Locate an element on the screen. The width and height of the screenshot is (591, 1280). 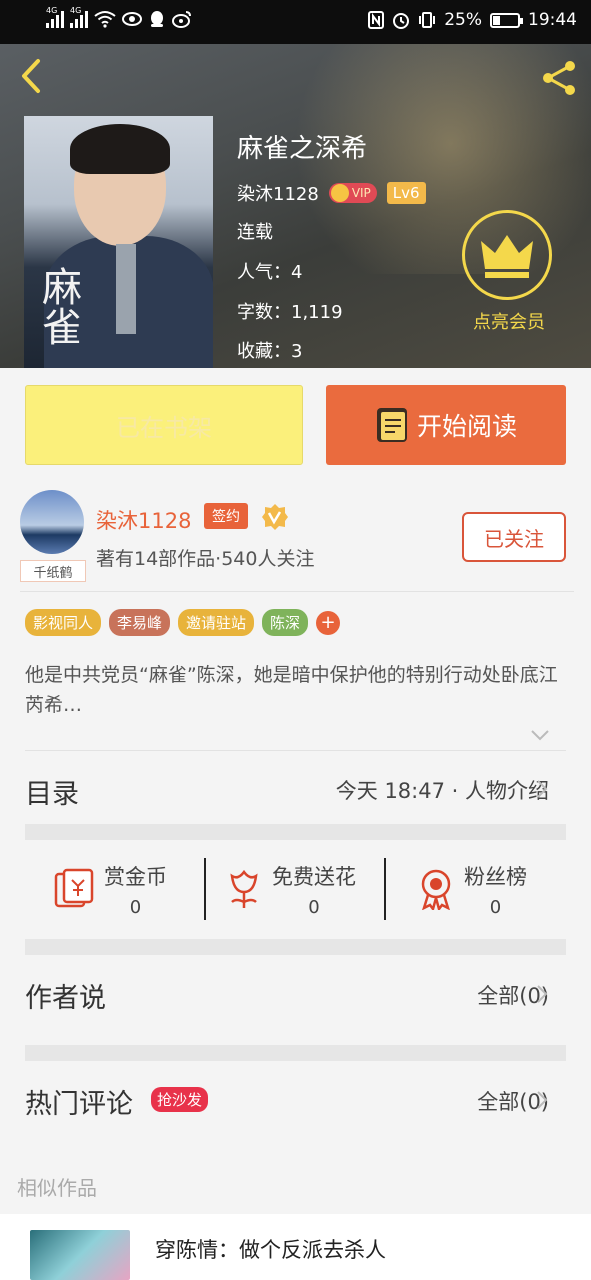
member-button is located at coordinates (507, 255).